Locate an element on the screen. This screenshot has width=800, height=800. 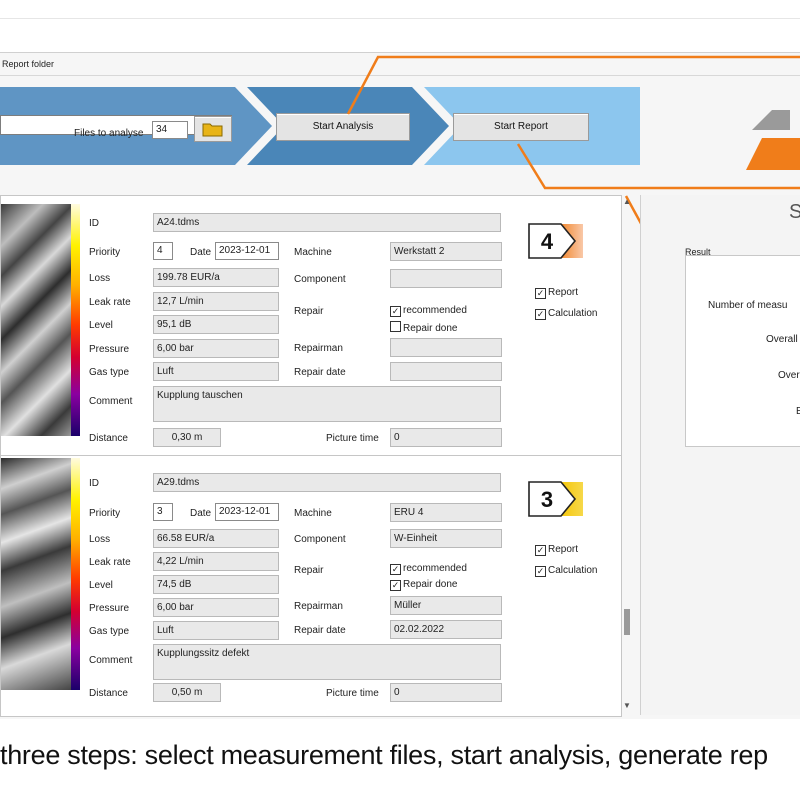
leak-rate-field: 12,7 L/min is located at coordinates (216, 301).